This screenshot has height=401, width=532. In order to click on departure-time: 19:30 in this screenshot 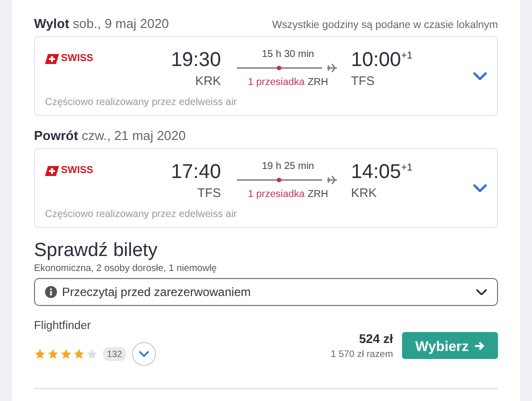, I will do `click(195, 60)`.